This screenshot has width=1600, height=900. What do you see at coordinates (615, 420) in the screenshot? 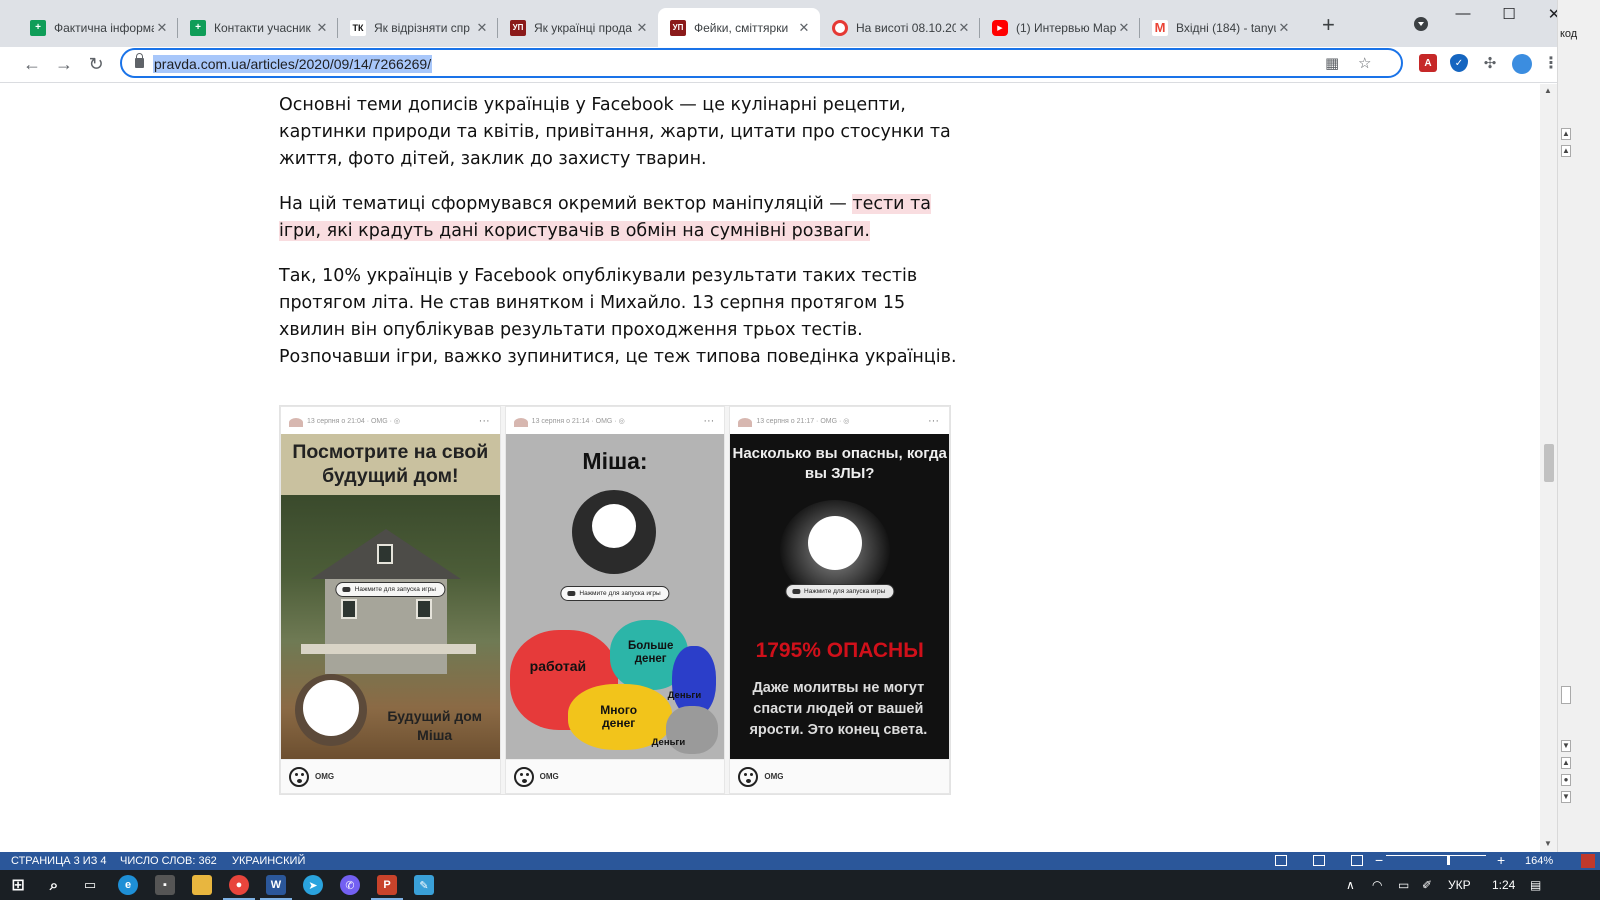
I see `card-header: 13 серпня о 21:14 · OMG · ◎ ···` at bounding box center [615, 420].